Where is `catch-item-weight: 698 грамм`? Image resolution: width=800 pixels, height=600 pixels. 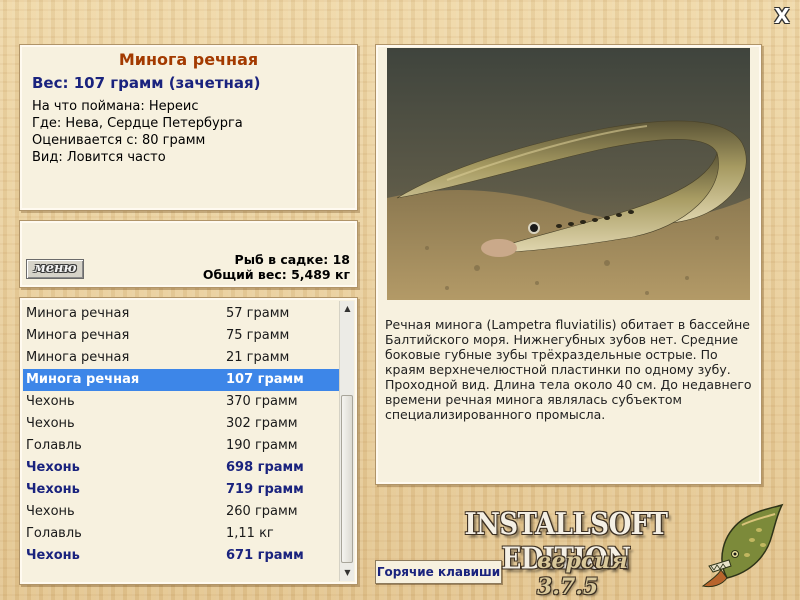 catch-item-weight: 698 грамм is located at coordinates (265, 467).